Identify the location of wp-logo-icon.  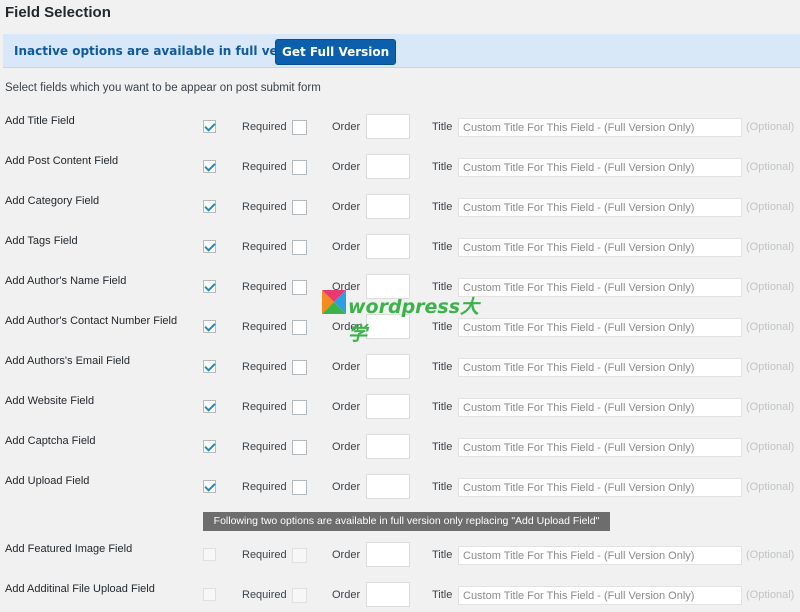
(334, 302).